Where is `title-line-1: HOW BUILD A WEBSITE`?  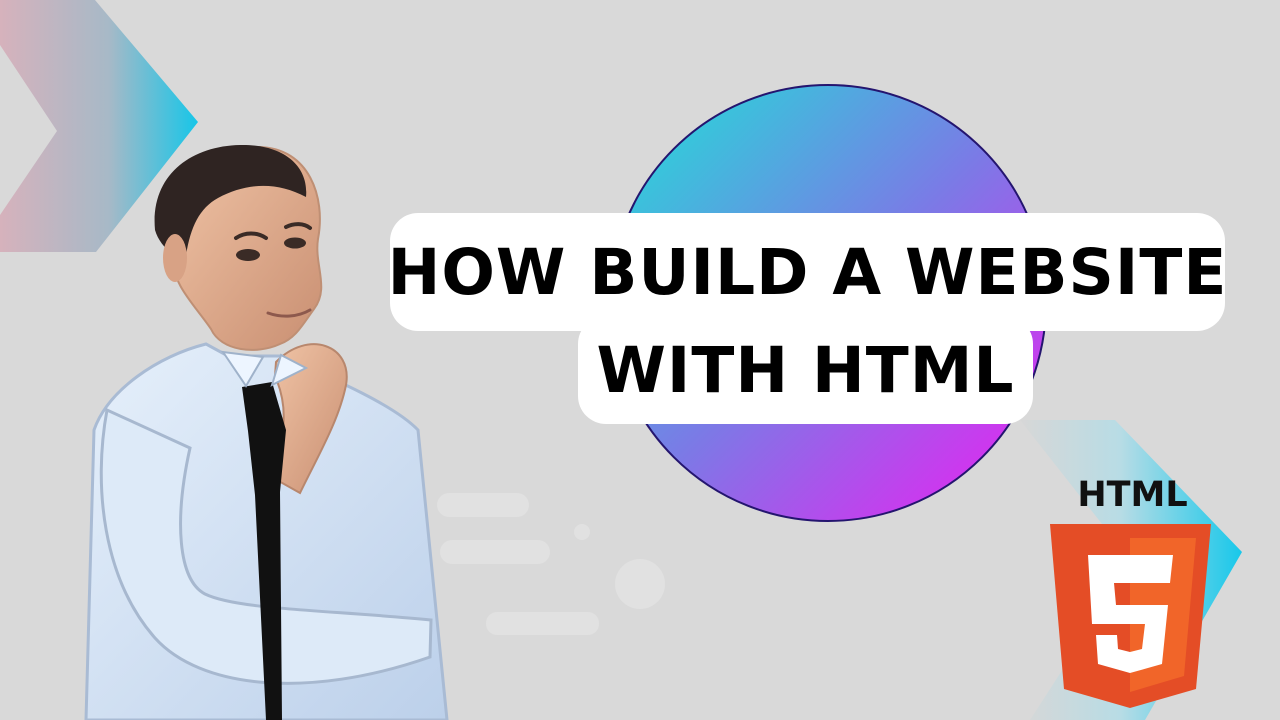
title-line-1: HOW BUILD A WEBSITE is located at coordinates (807, 272).